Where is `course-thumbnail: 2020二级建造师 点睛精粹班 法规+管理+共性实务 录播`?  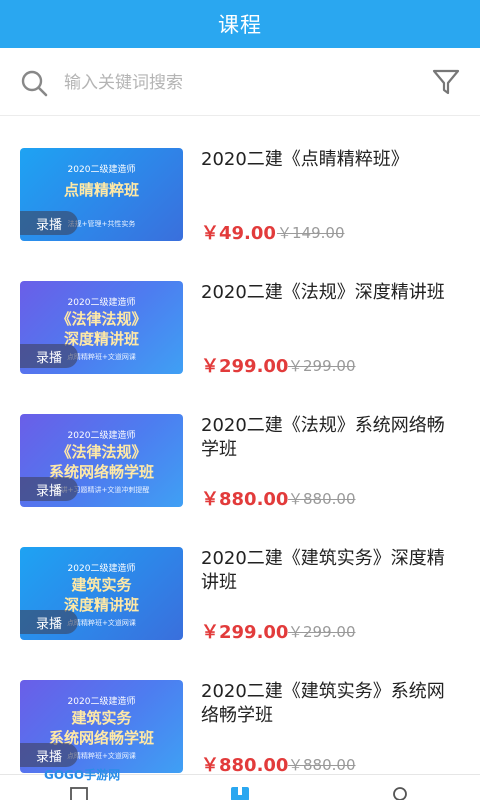 course-thumbnail: 2020二级建造师 点睛精粹班 法规+管理+共性实务 录播 is located at coordinates (101, 194).